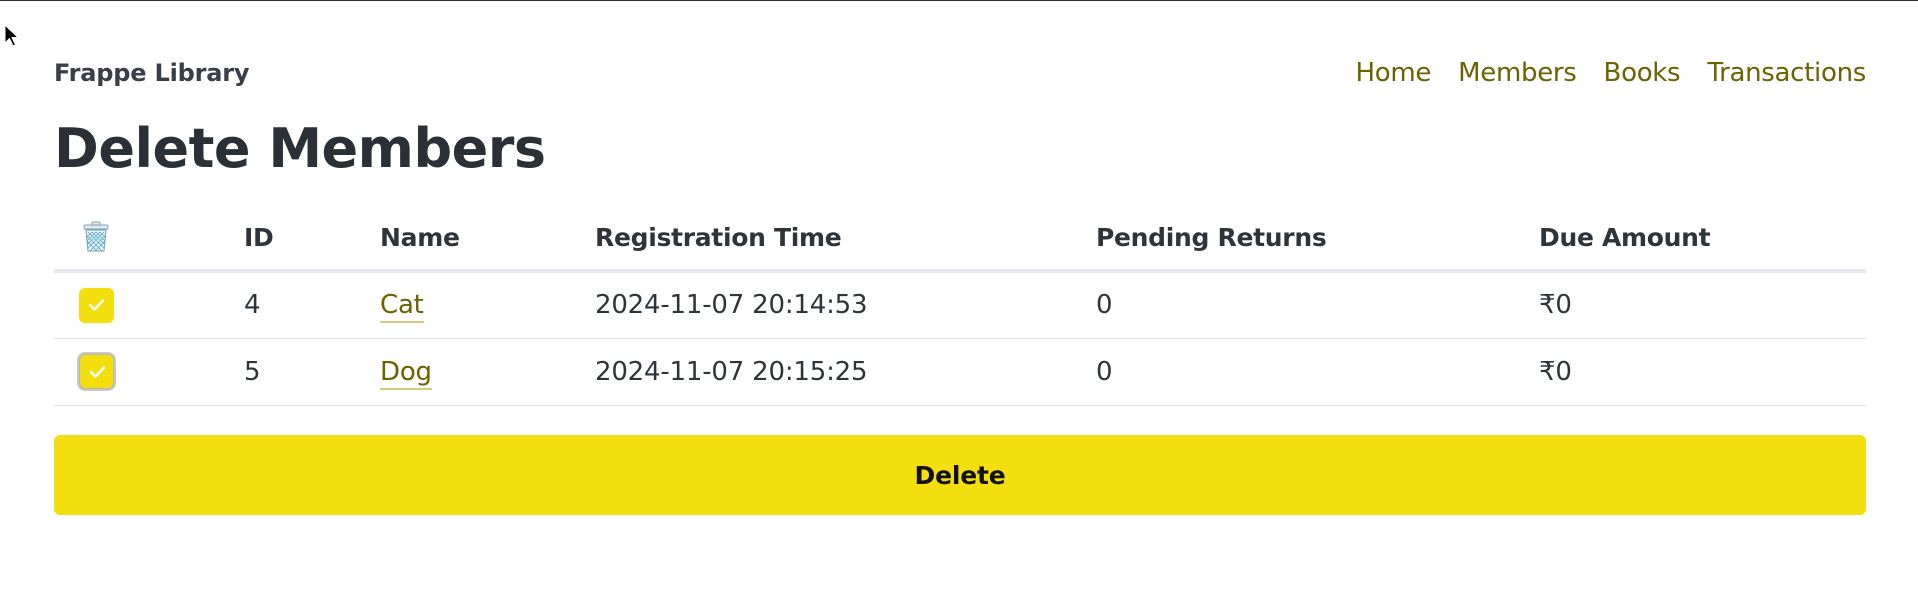  What do you see at coordinates (845, 372) in the screenshot?
I see `cell-registration-time: 2024-11-07 20:15:25` at bounding box center [845, 372].